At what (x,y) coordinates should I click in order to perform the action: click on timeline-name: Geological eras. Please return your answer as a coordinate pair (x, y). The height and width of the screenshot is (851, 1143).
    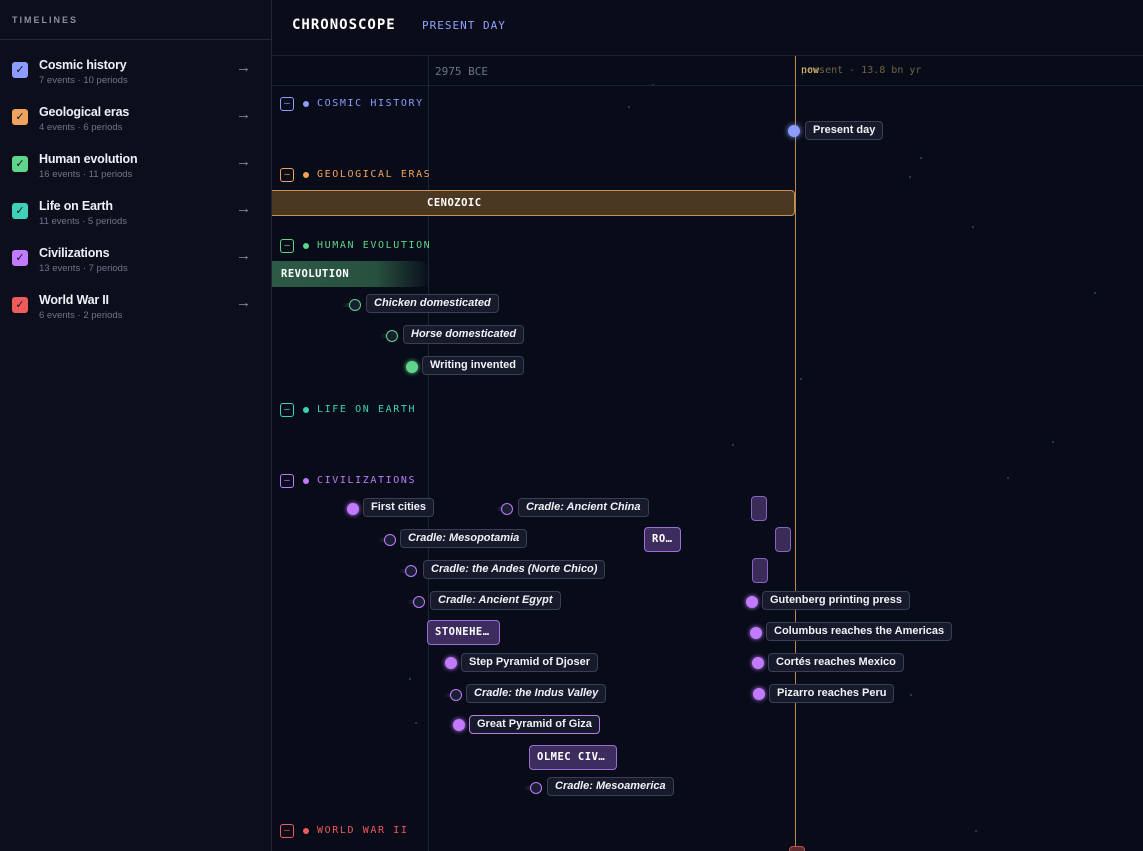
    Looking at the image, I should click on (84, 112).